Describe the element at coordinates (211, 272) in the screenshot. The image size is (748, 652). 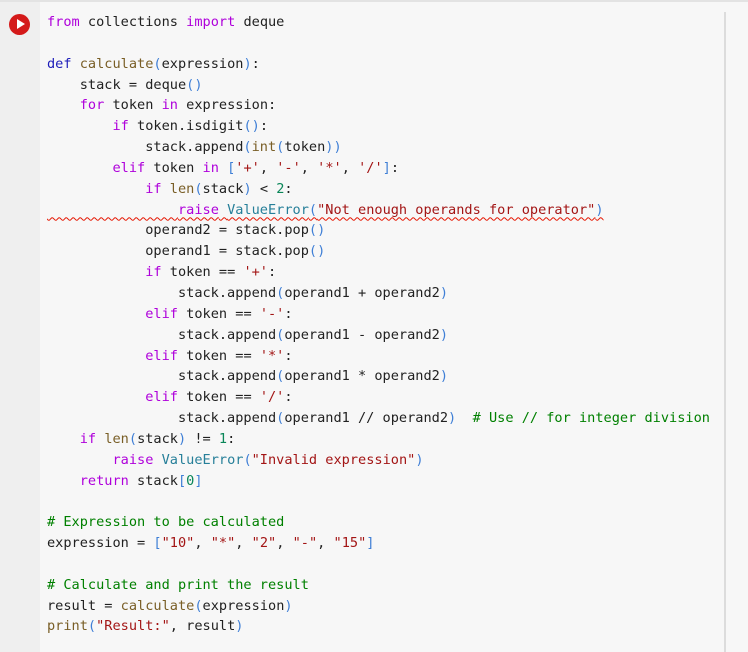
I see `code-line: if token == '+':` at that location.